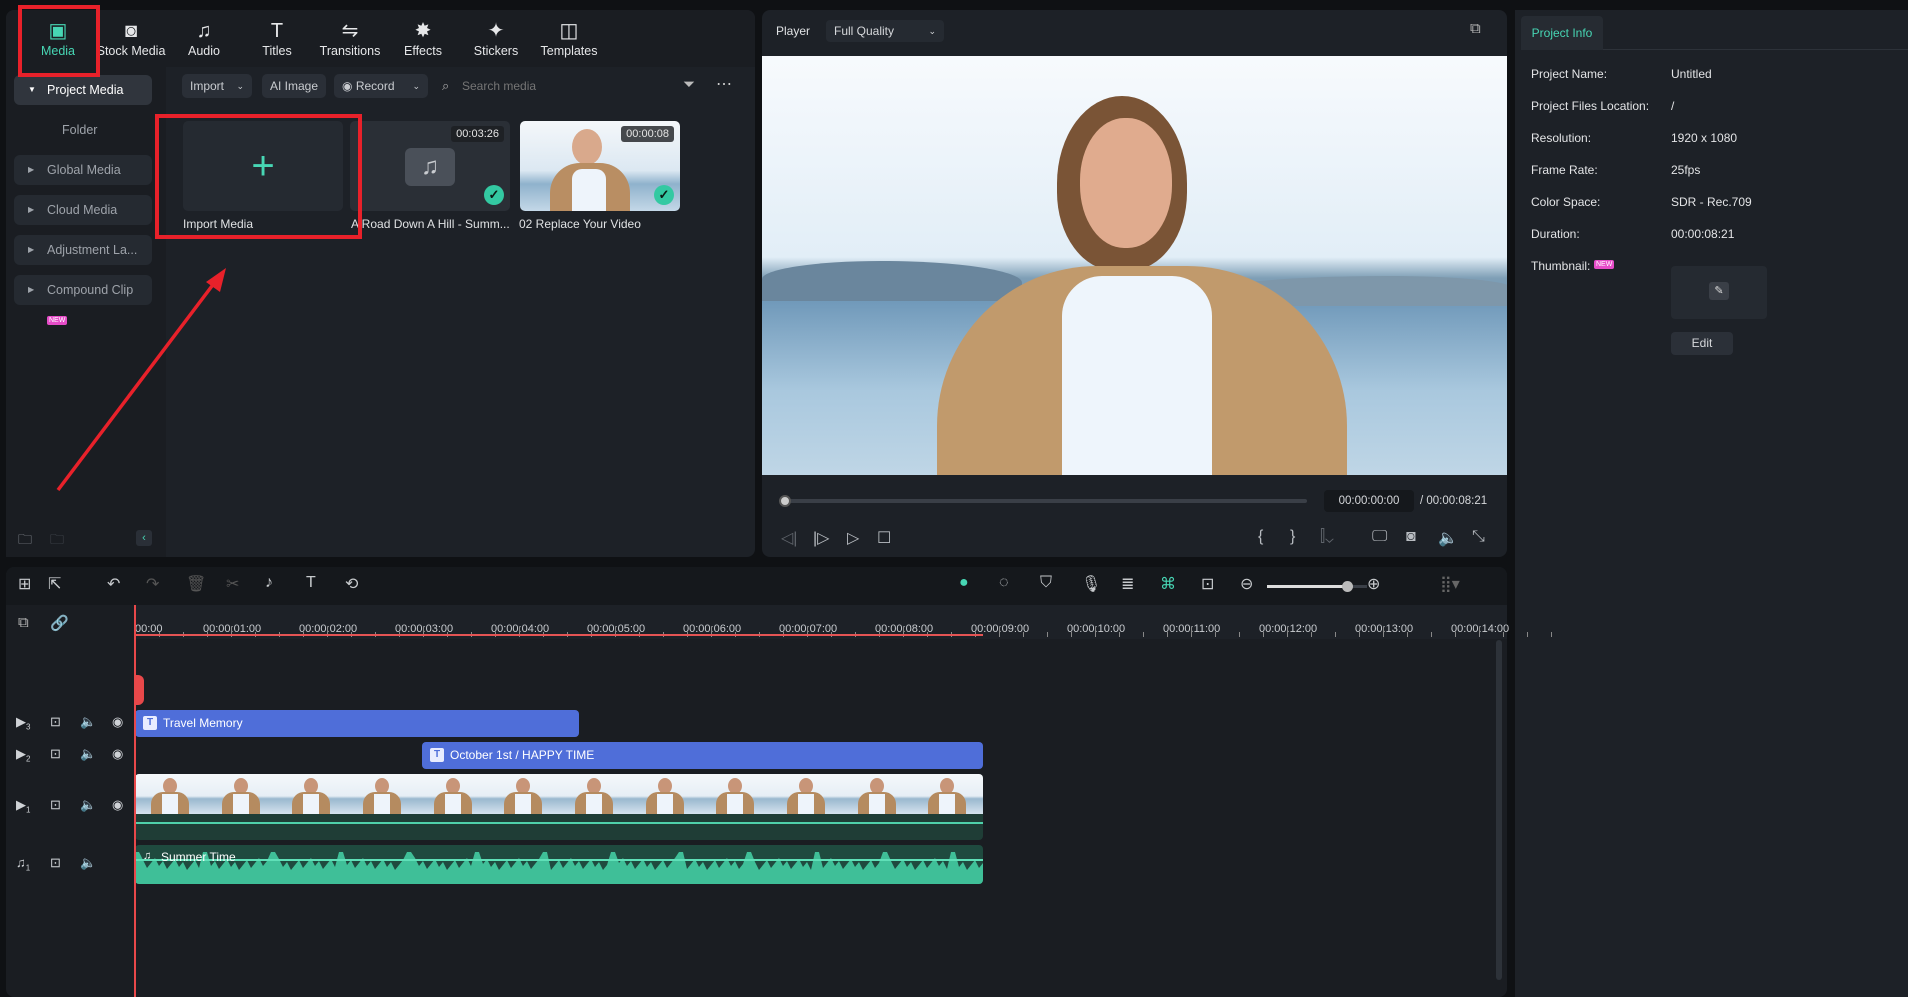  I want to click on play-icon: ▷, so click(853, 538).